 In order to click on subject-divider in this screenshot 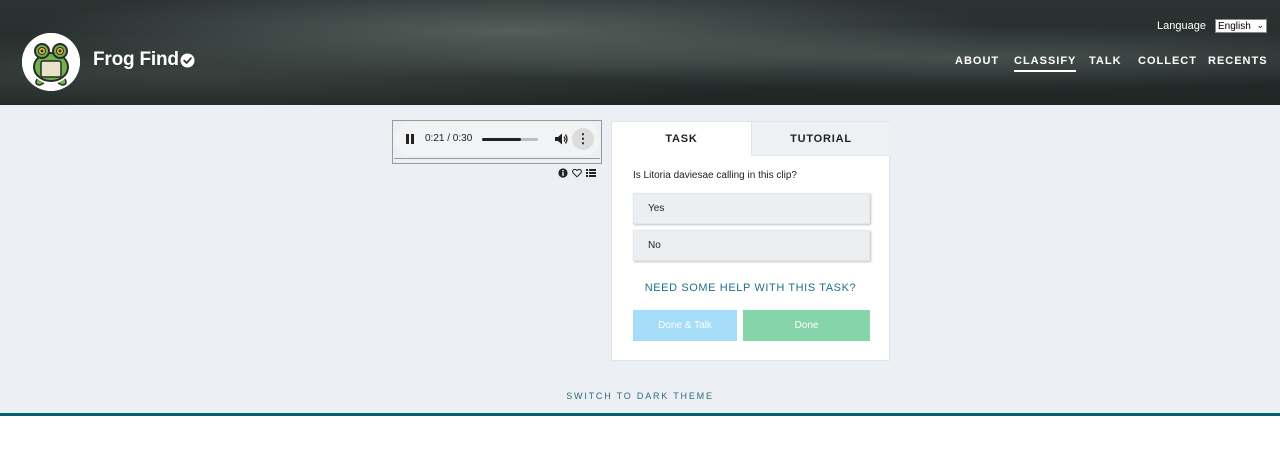, I will do `click(497, 158)`.